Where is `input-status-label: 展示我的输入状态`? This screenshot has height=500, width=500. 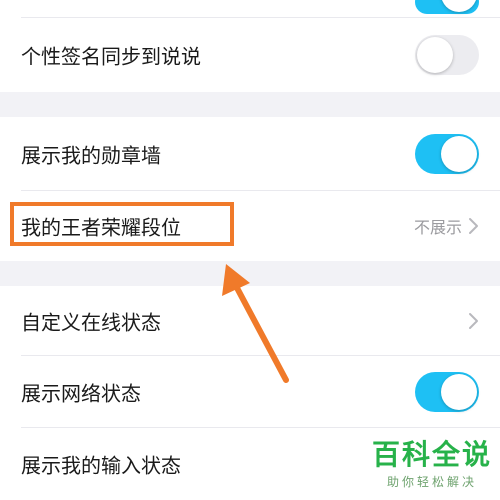 input-status-label: 展示我的输入状态 is located at coordinates (101, 465).